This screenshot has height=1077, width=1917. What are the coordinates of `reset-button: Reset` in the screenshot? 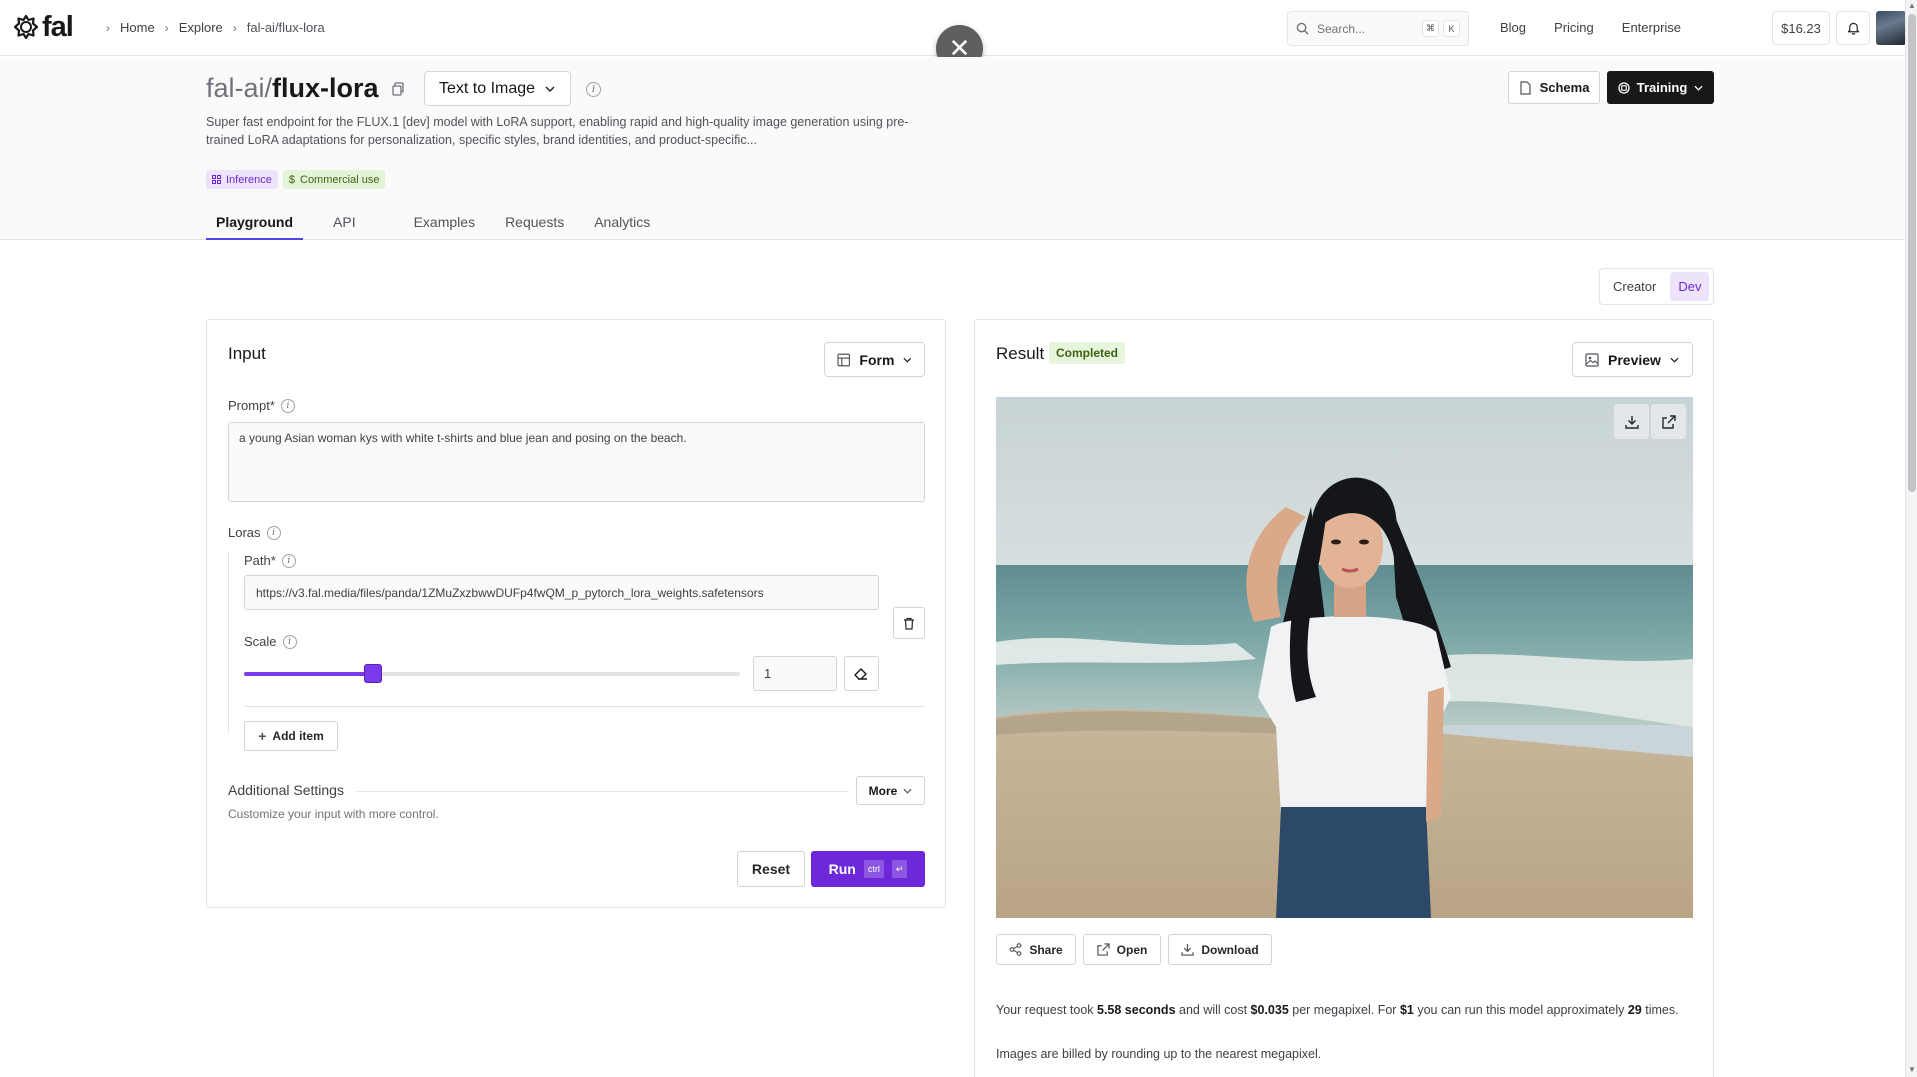 It's located at (771, 869).